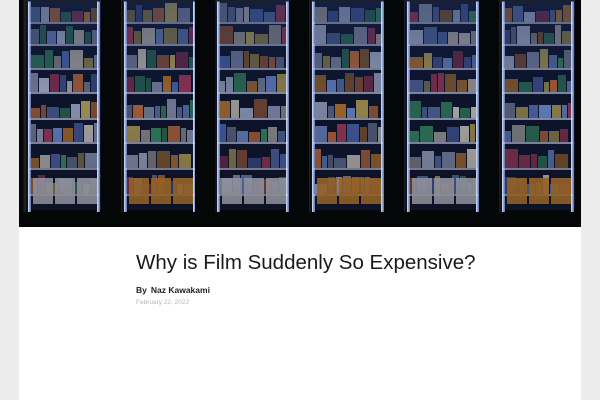  What do you see at coordinates (180, 290) in the screenshot?
I see `author-name: Naz Kawakami` at bounding box center [180, 290].